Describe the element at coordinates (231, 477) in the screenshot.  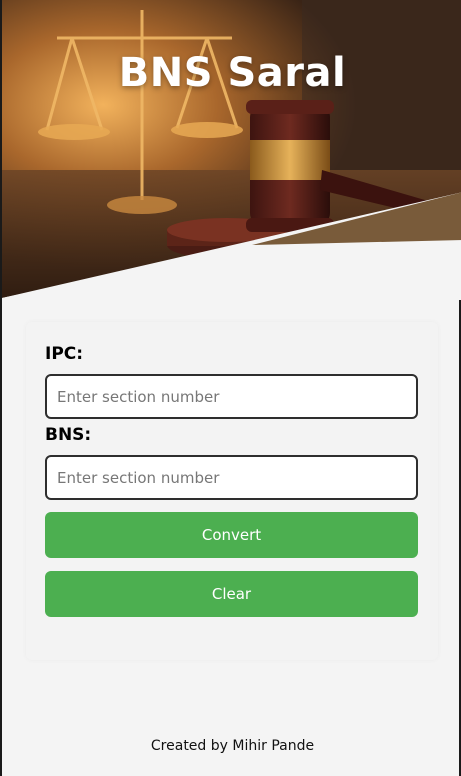
I see `bns-section-input` at that location.